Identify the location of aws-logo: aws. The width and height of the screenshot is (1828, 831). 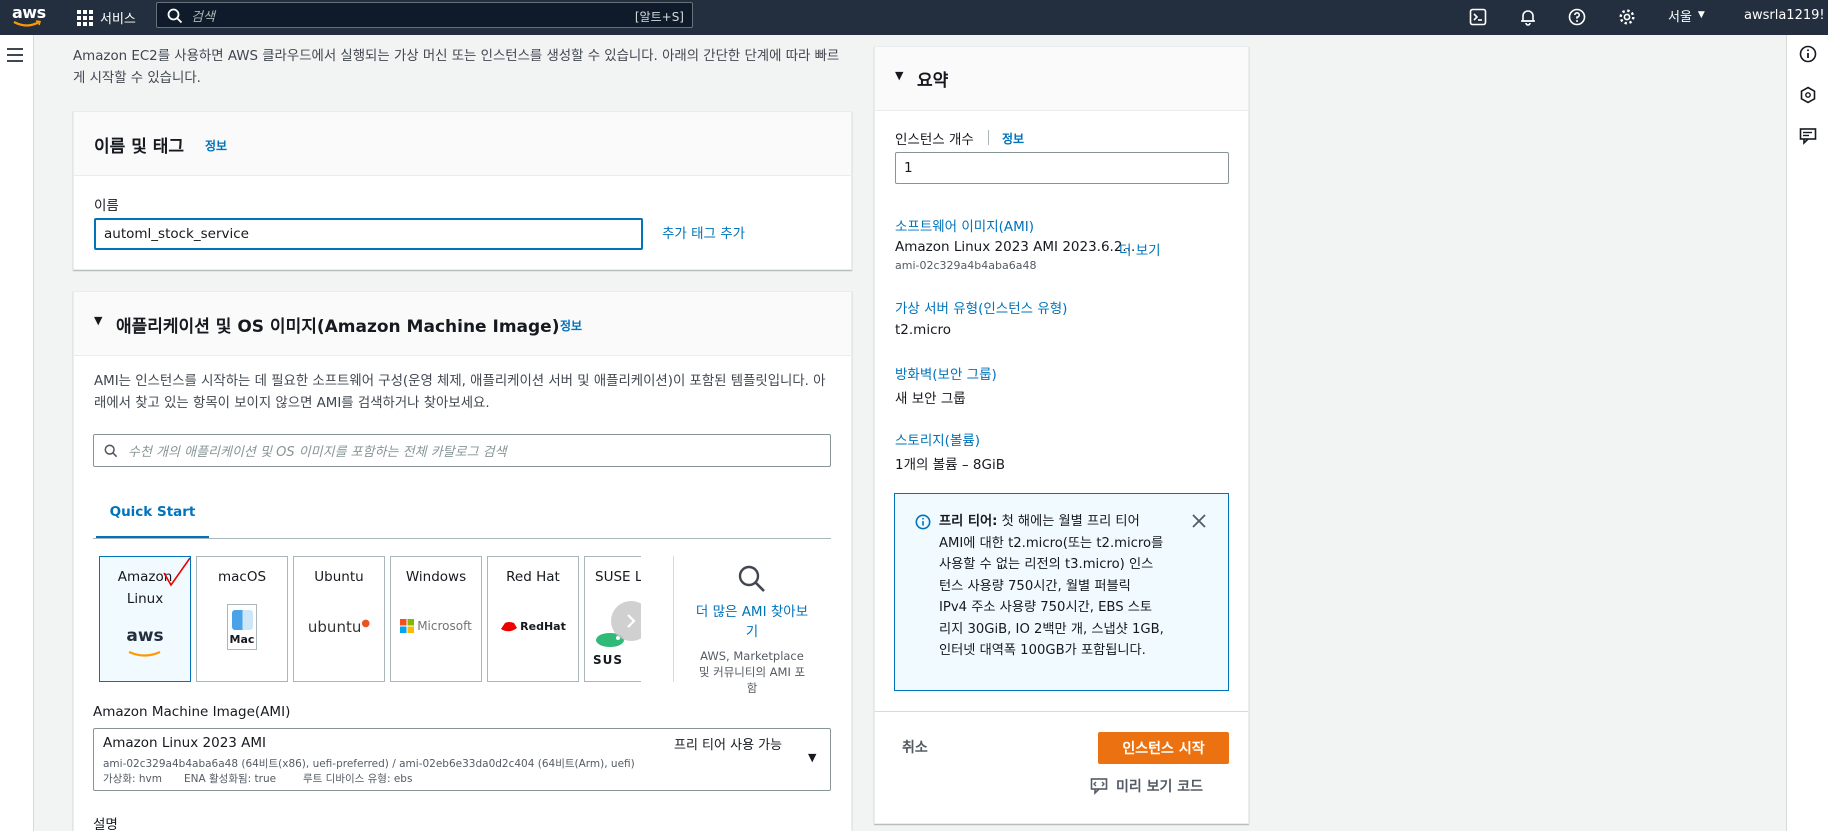
(29, 17).